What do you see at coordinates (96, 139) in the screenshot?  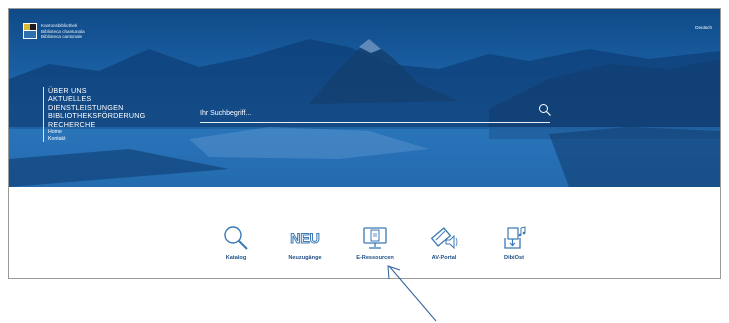 I see `nav-item-kontakt: Kontakt` at bounding box center [96, 139].